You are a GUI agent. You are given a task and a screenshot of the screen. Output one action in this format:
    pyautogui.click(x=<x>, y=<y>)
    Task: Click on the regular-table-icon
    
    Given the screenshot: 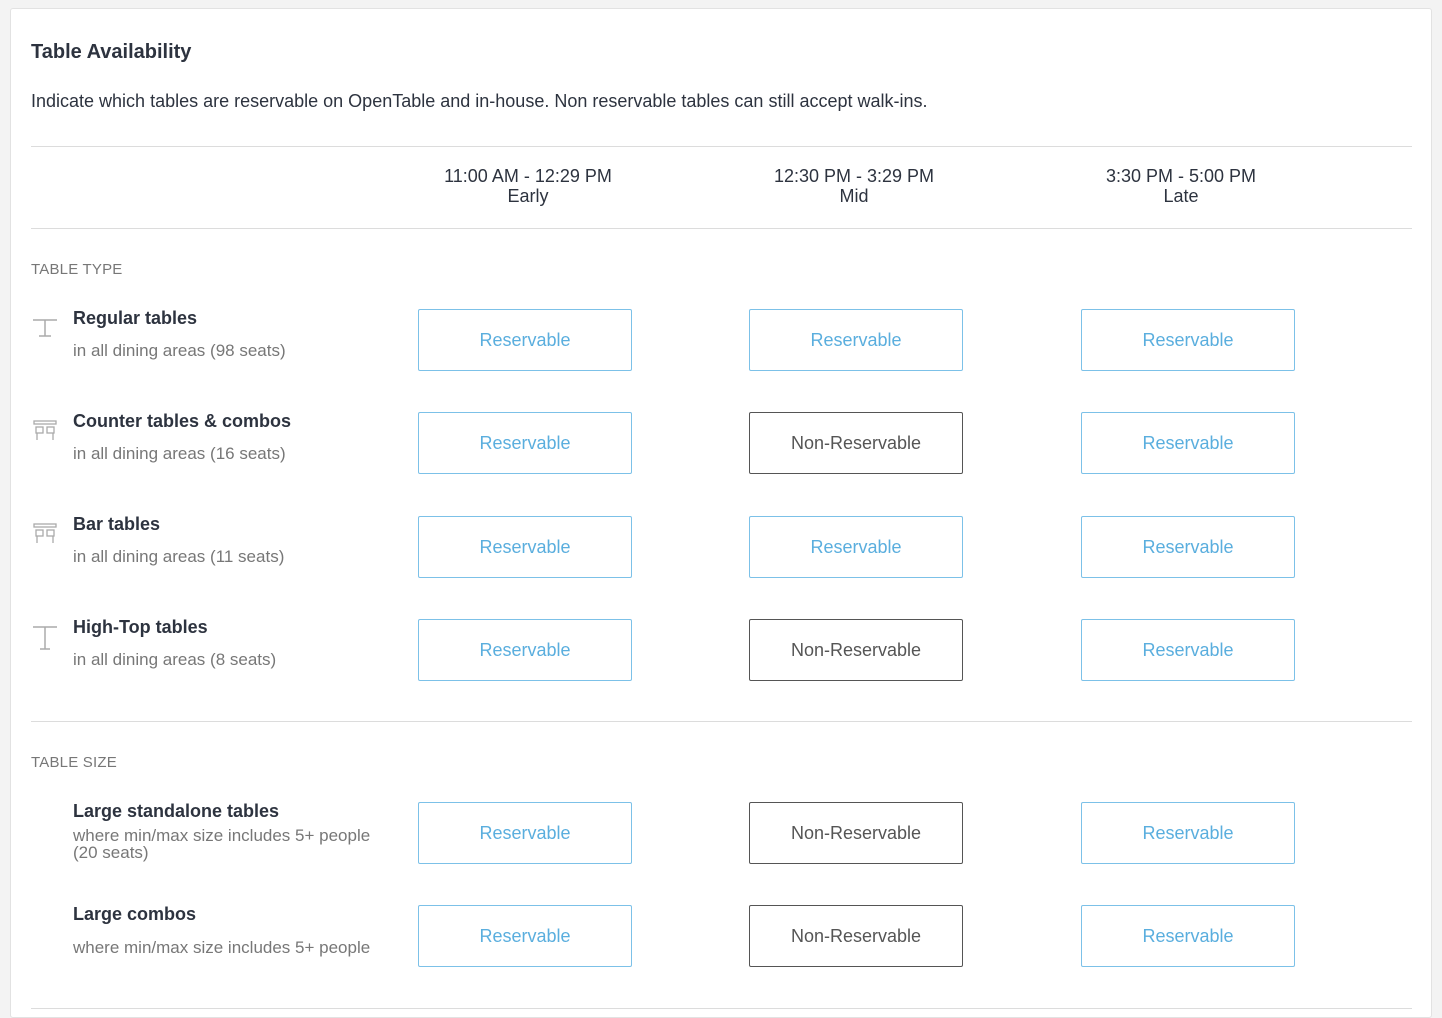 What is the action you would take?
    pyautogui.click(x=45, y=328)
    